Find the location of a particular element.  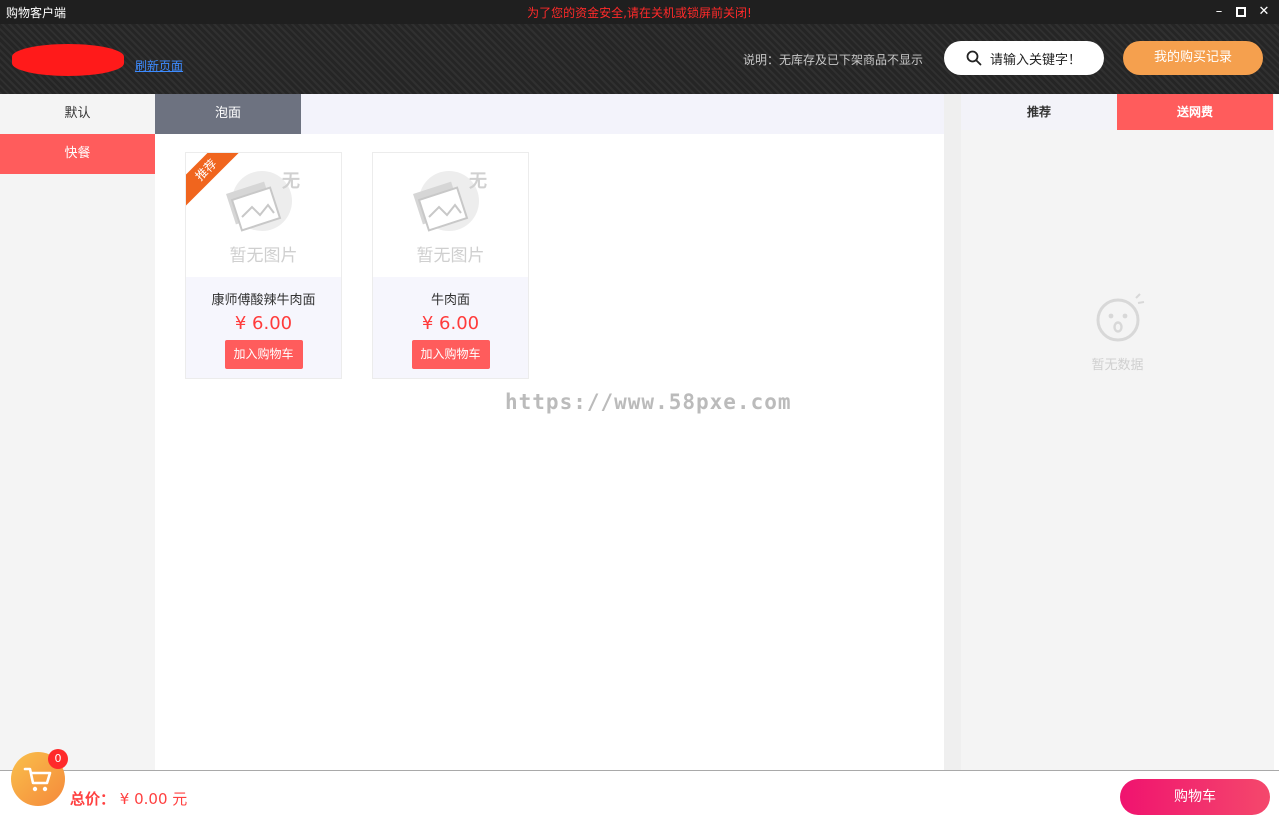

cart-count-badge: 0 is located at coordinates (58, 759).